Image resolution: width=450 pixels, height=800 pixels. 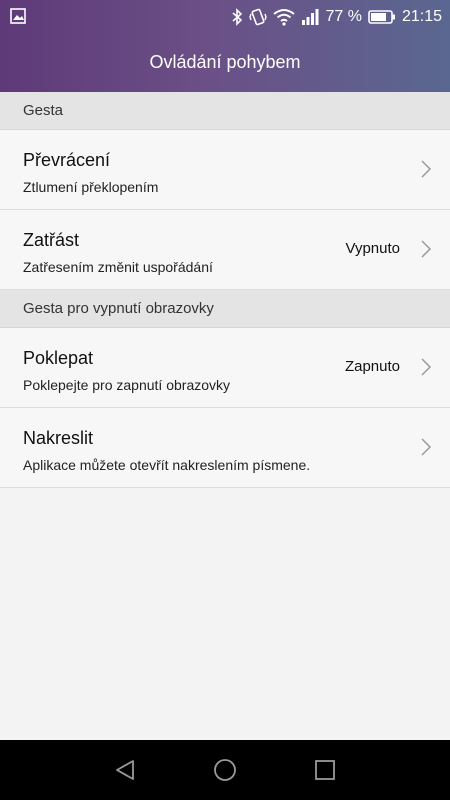 What do you see at coordinates (225, 17) in the screenshot?
I see `status-bar: 77 % 21:15` at bounding box center [225, 17].